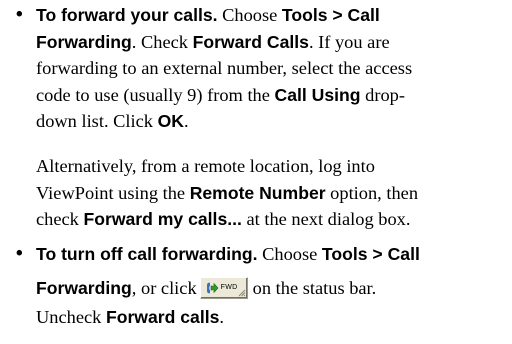  Describe the element at coordinates (60, 219) in the screenshot. I see `text-run: check` at that location.